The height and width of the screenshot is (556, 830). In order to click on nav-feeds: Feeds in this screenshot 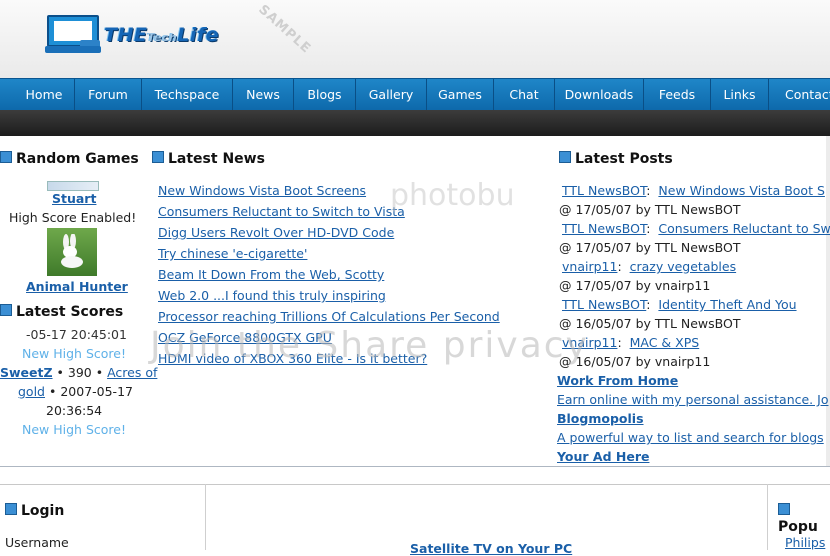, I will do `click(677, 95)`.